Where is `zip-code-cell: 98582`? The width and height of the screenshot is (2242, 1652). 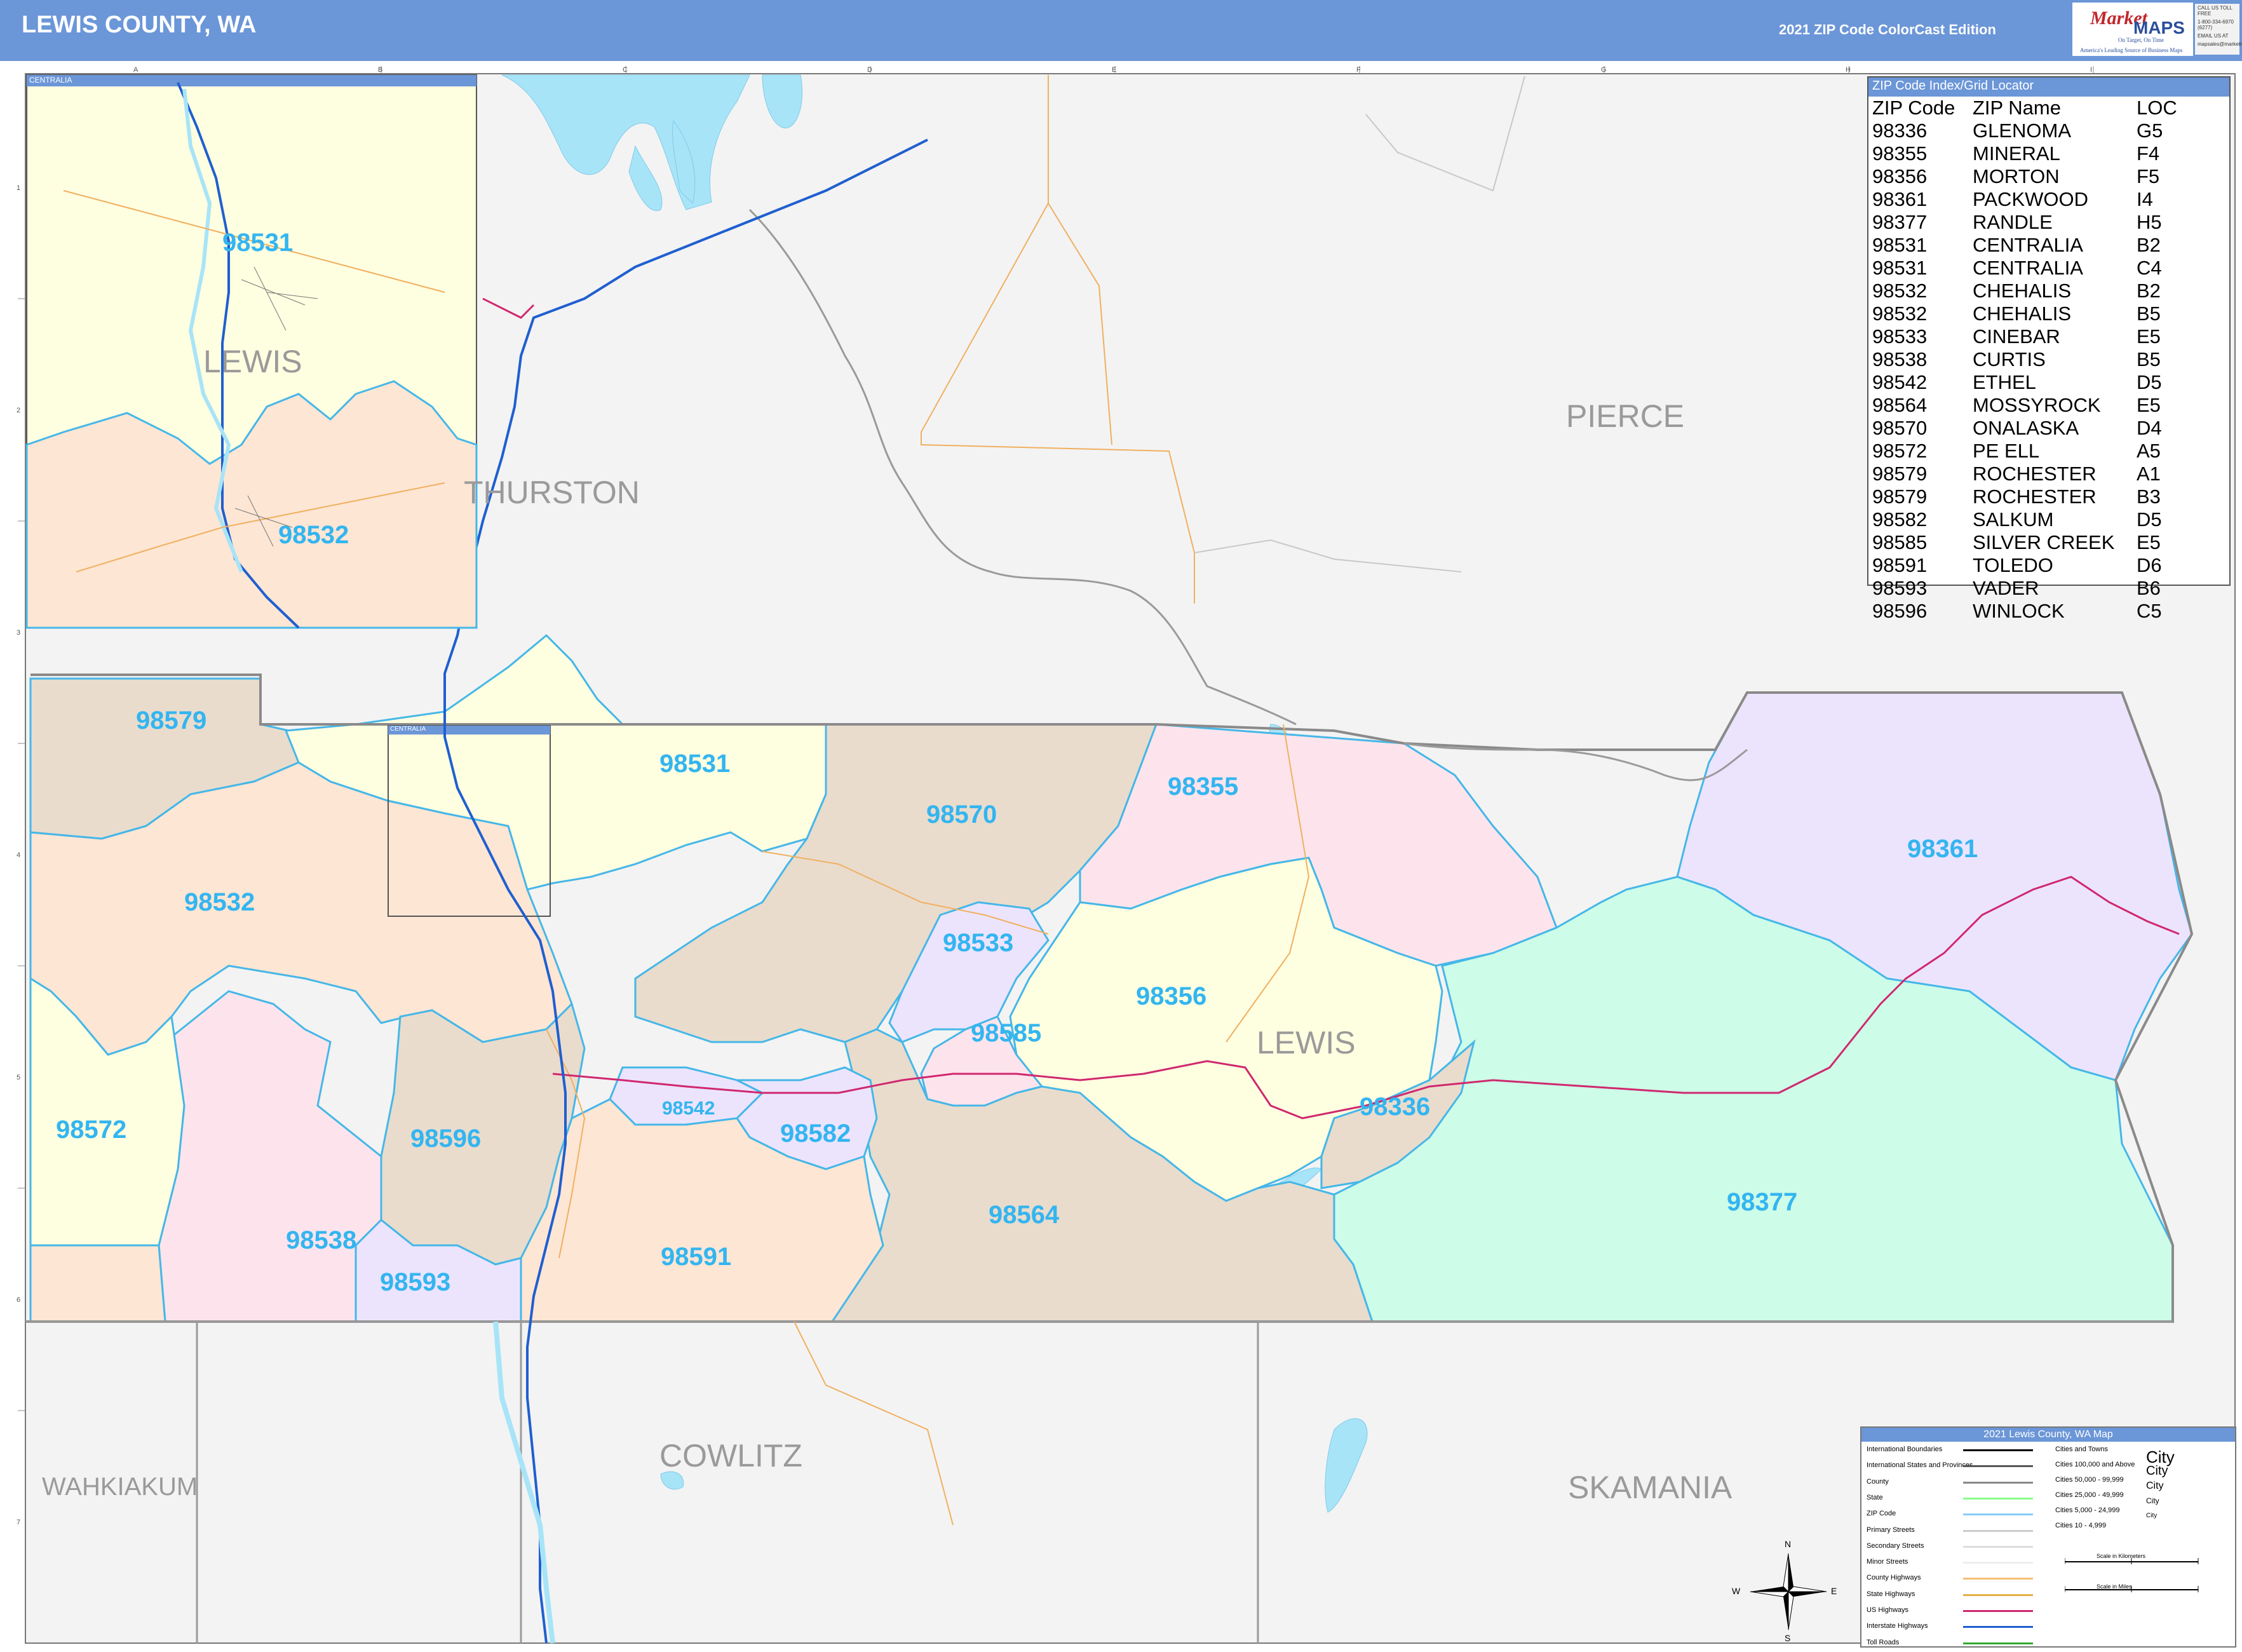
zip-code-cell: 98582 is located at coordinates (1900, 519).